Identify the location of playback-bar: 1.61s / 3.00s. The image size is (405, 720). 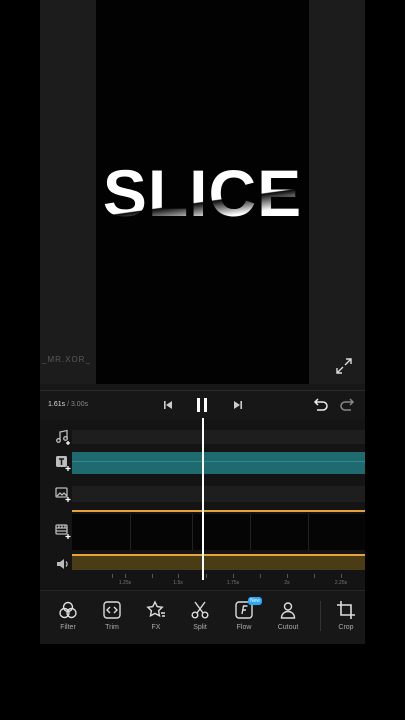
(202, 404).